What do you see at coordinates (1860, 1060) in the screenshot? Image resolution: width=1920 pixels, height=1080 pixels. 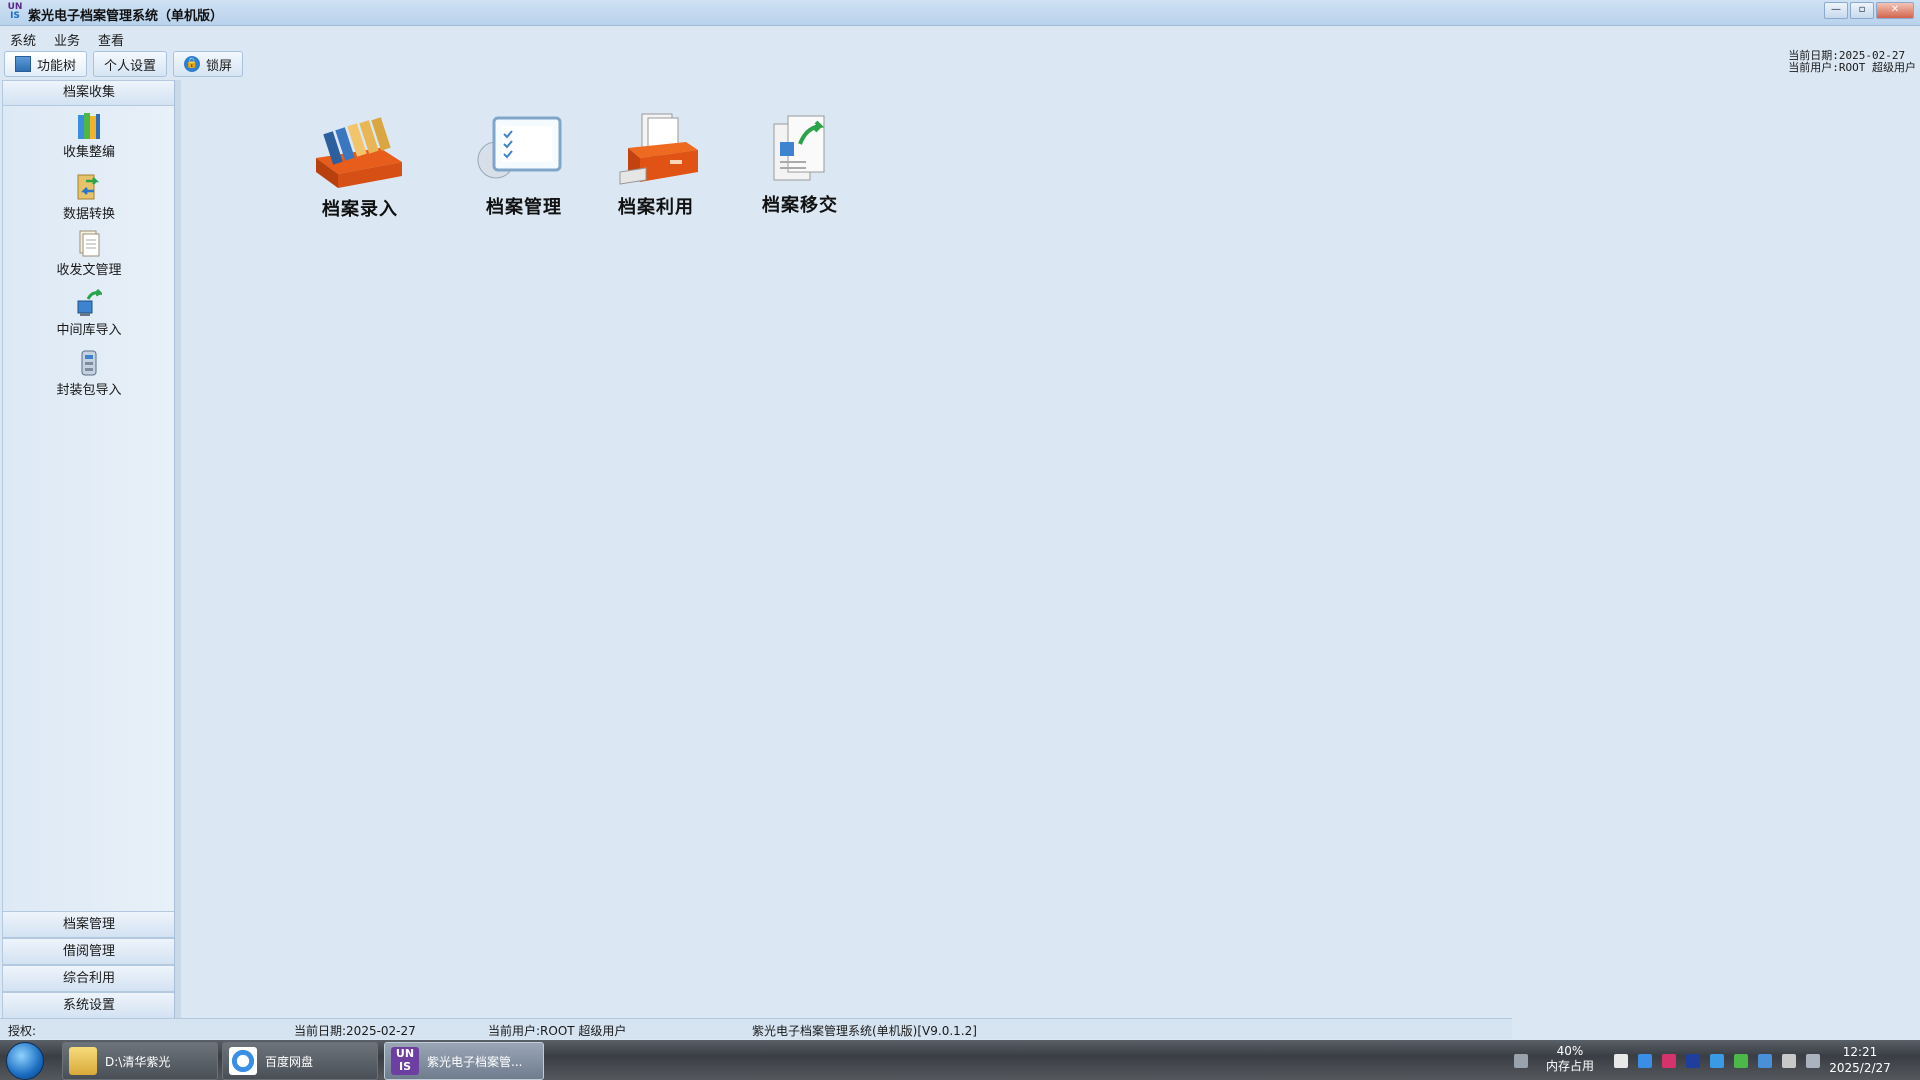 I see `taskbar-clock: 12:21 2025/2/27` at bounding box center [1860, 1060].